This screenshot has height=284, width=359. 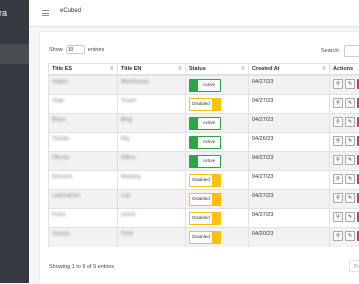 I want to click on column-header-title-es: Title ES⇅, so click(x=83, y=70).